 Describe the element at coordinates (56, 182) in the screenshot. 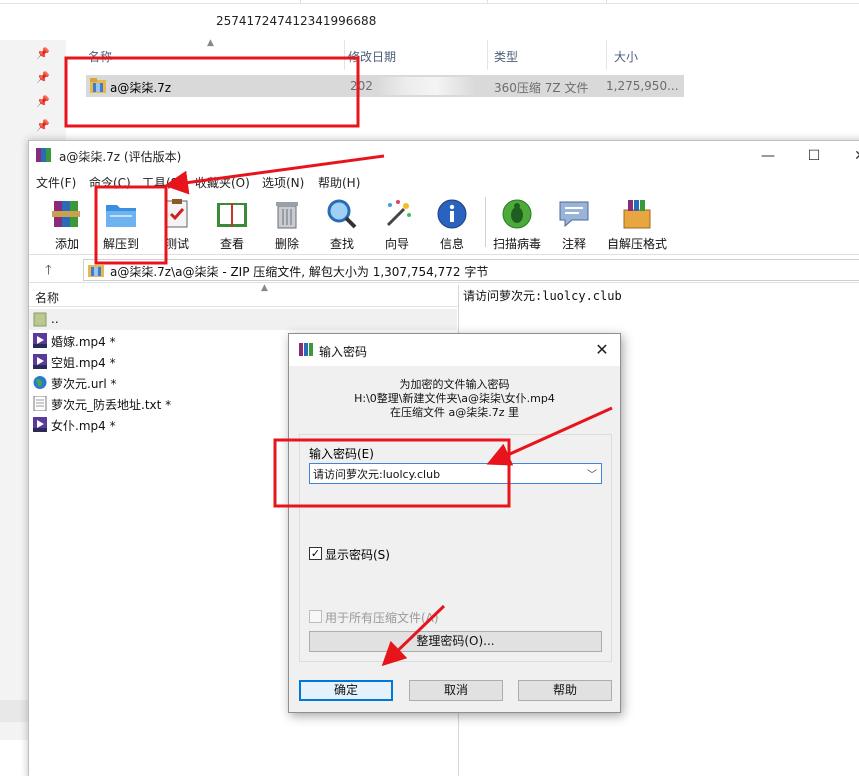

I see `menu-file: 文件(F)` at that location.